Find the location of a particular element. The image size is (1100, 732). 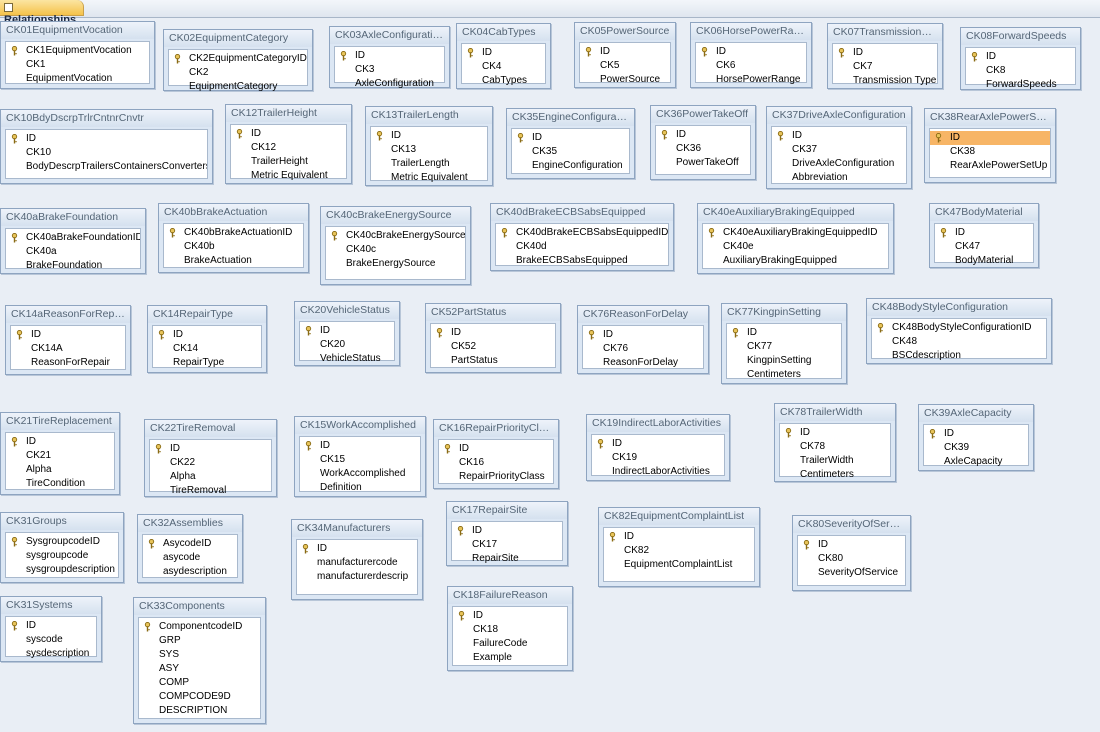

table-ck14repairtype: CK14RepairType ID CK14 RepairType is located at coordinates (207, 339).